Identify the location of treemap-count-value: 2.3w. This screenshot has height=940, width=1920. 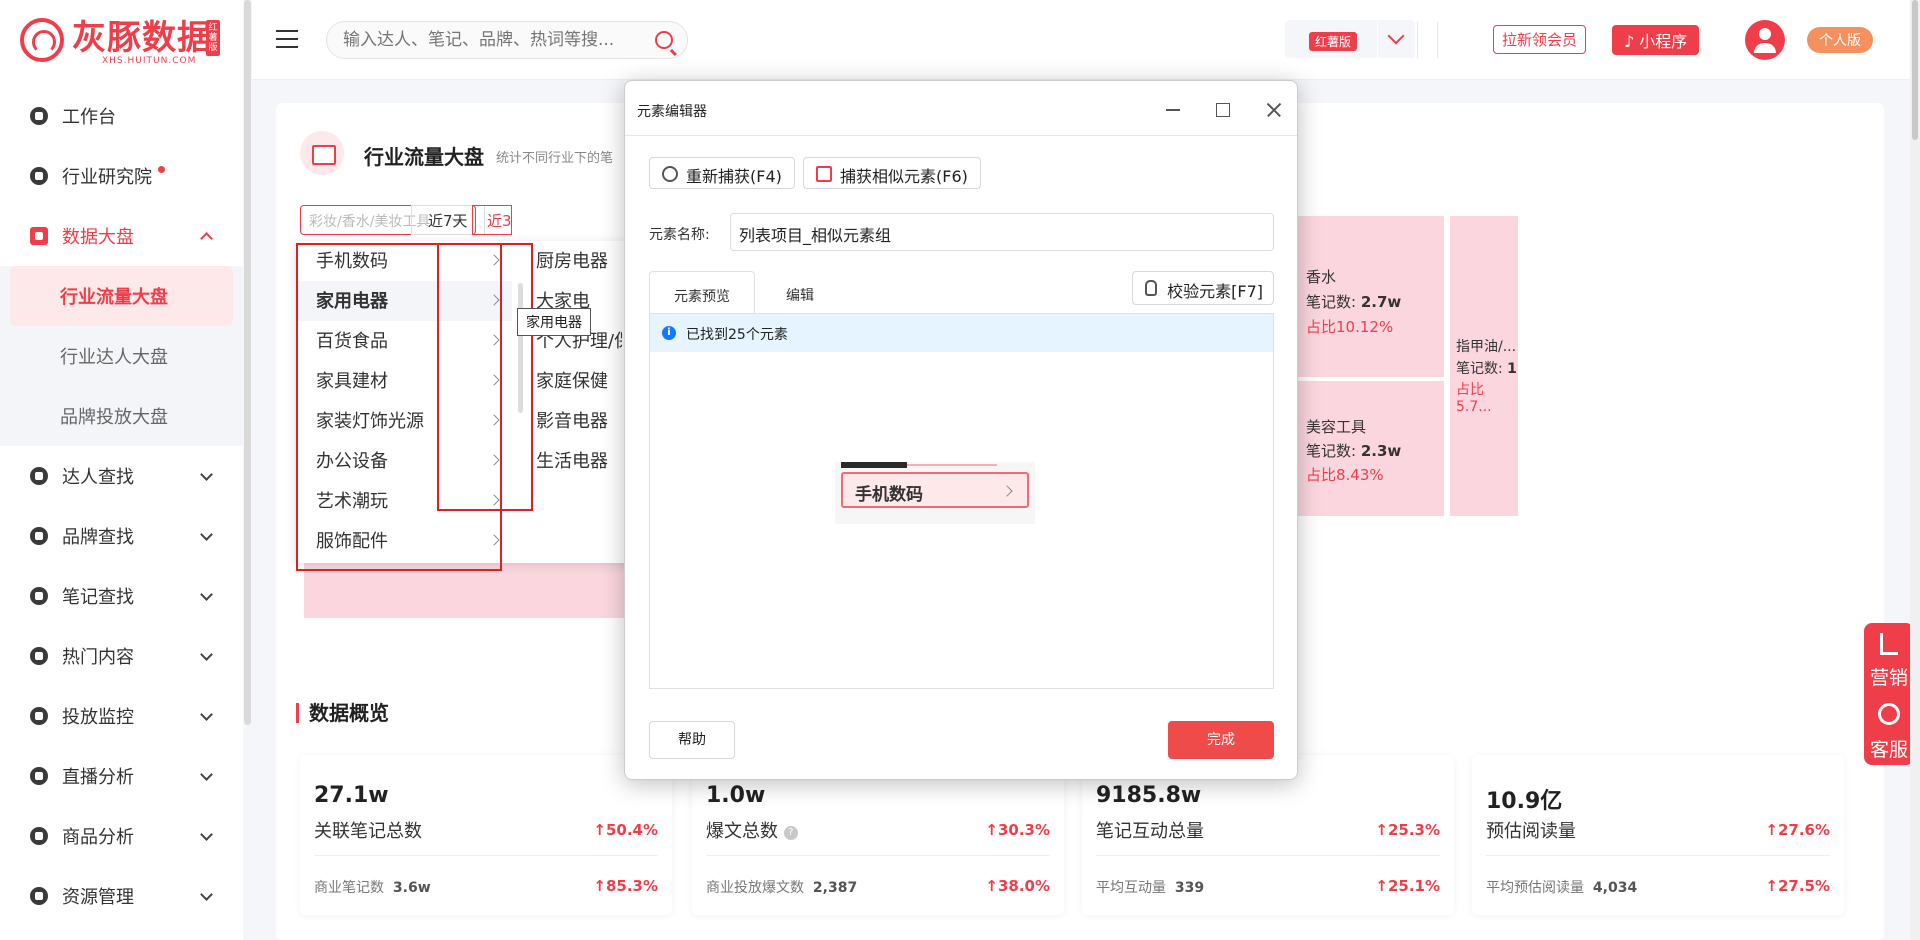
(1381, 451).